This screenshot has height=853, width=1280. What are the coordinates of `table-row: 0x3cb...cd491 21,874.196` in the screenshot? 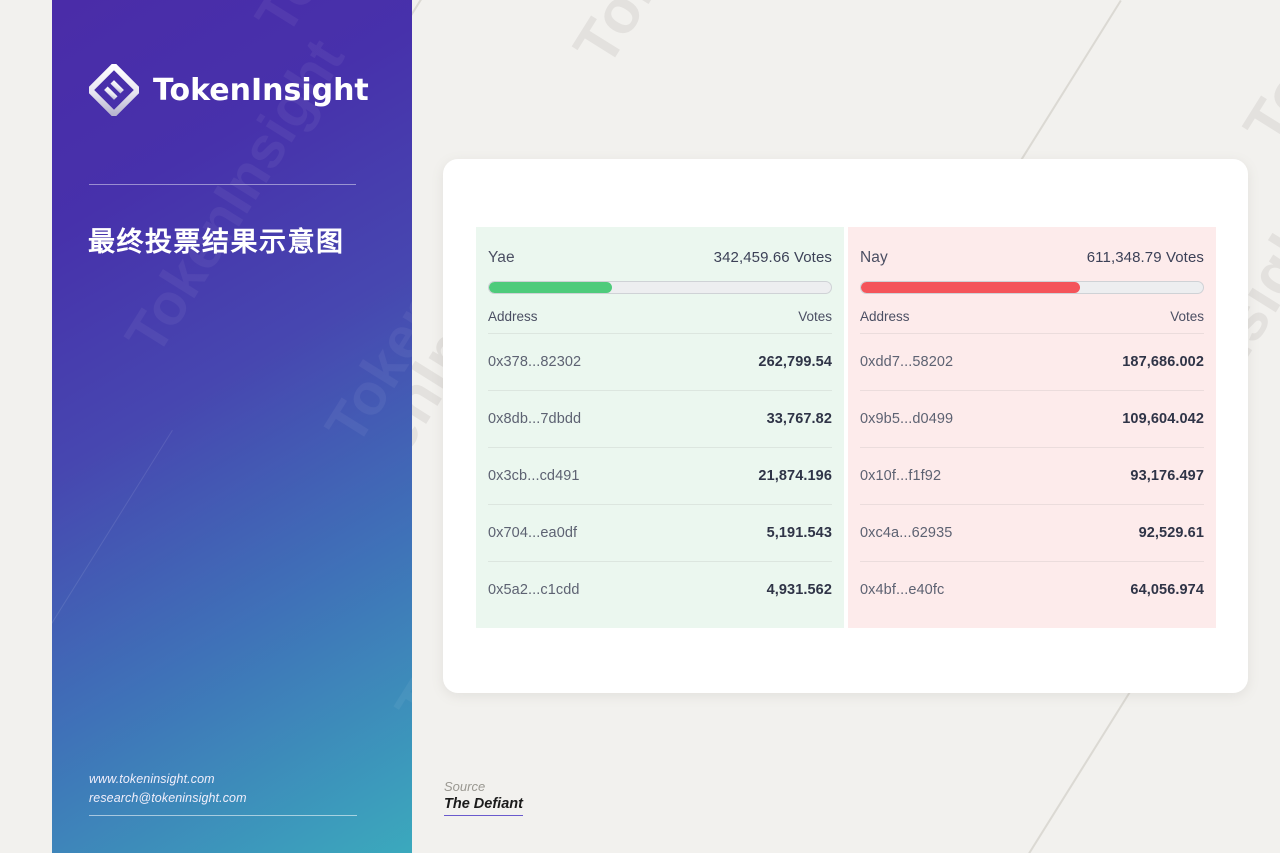 It's located at (660, 475).